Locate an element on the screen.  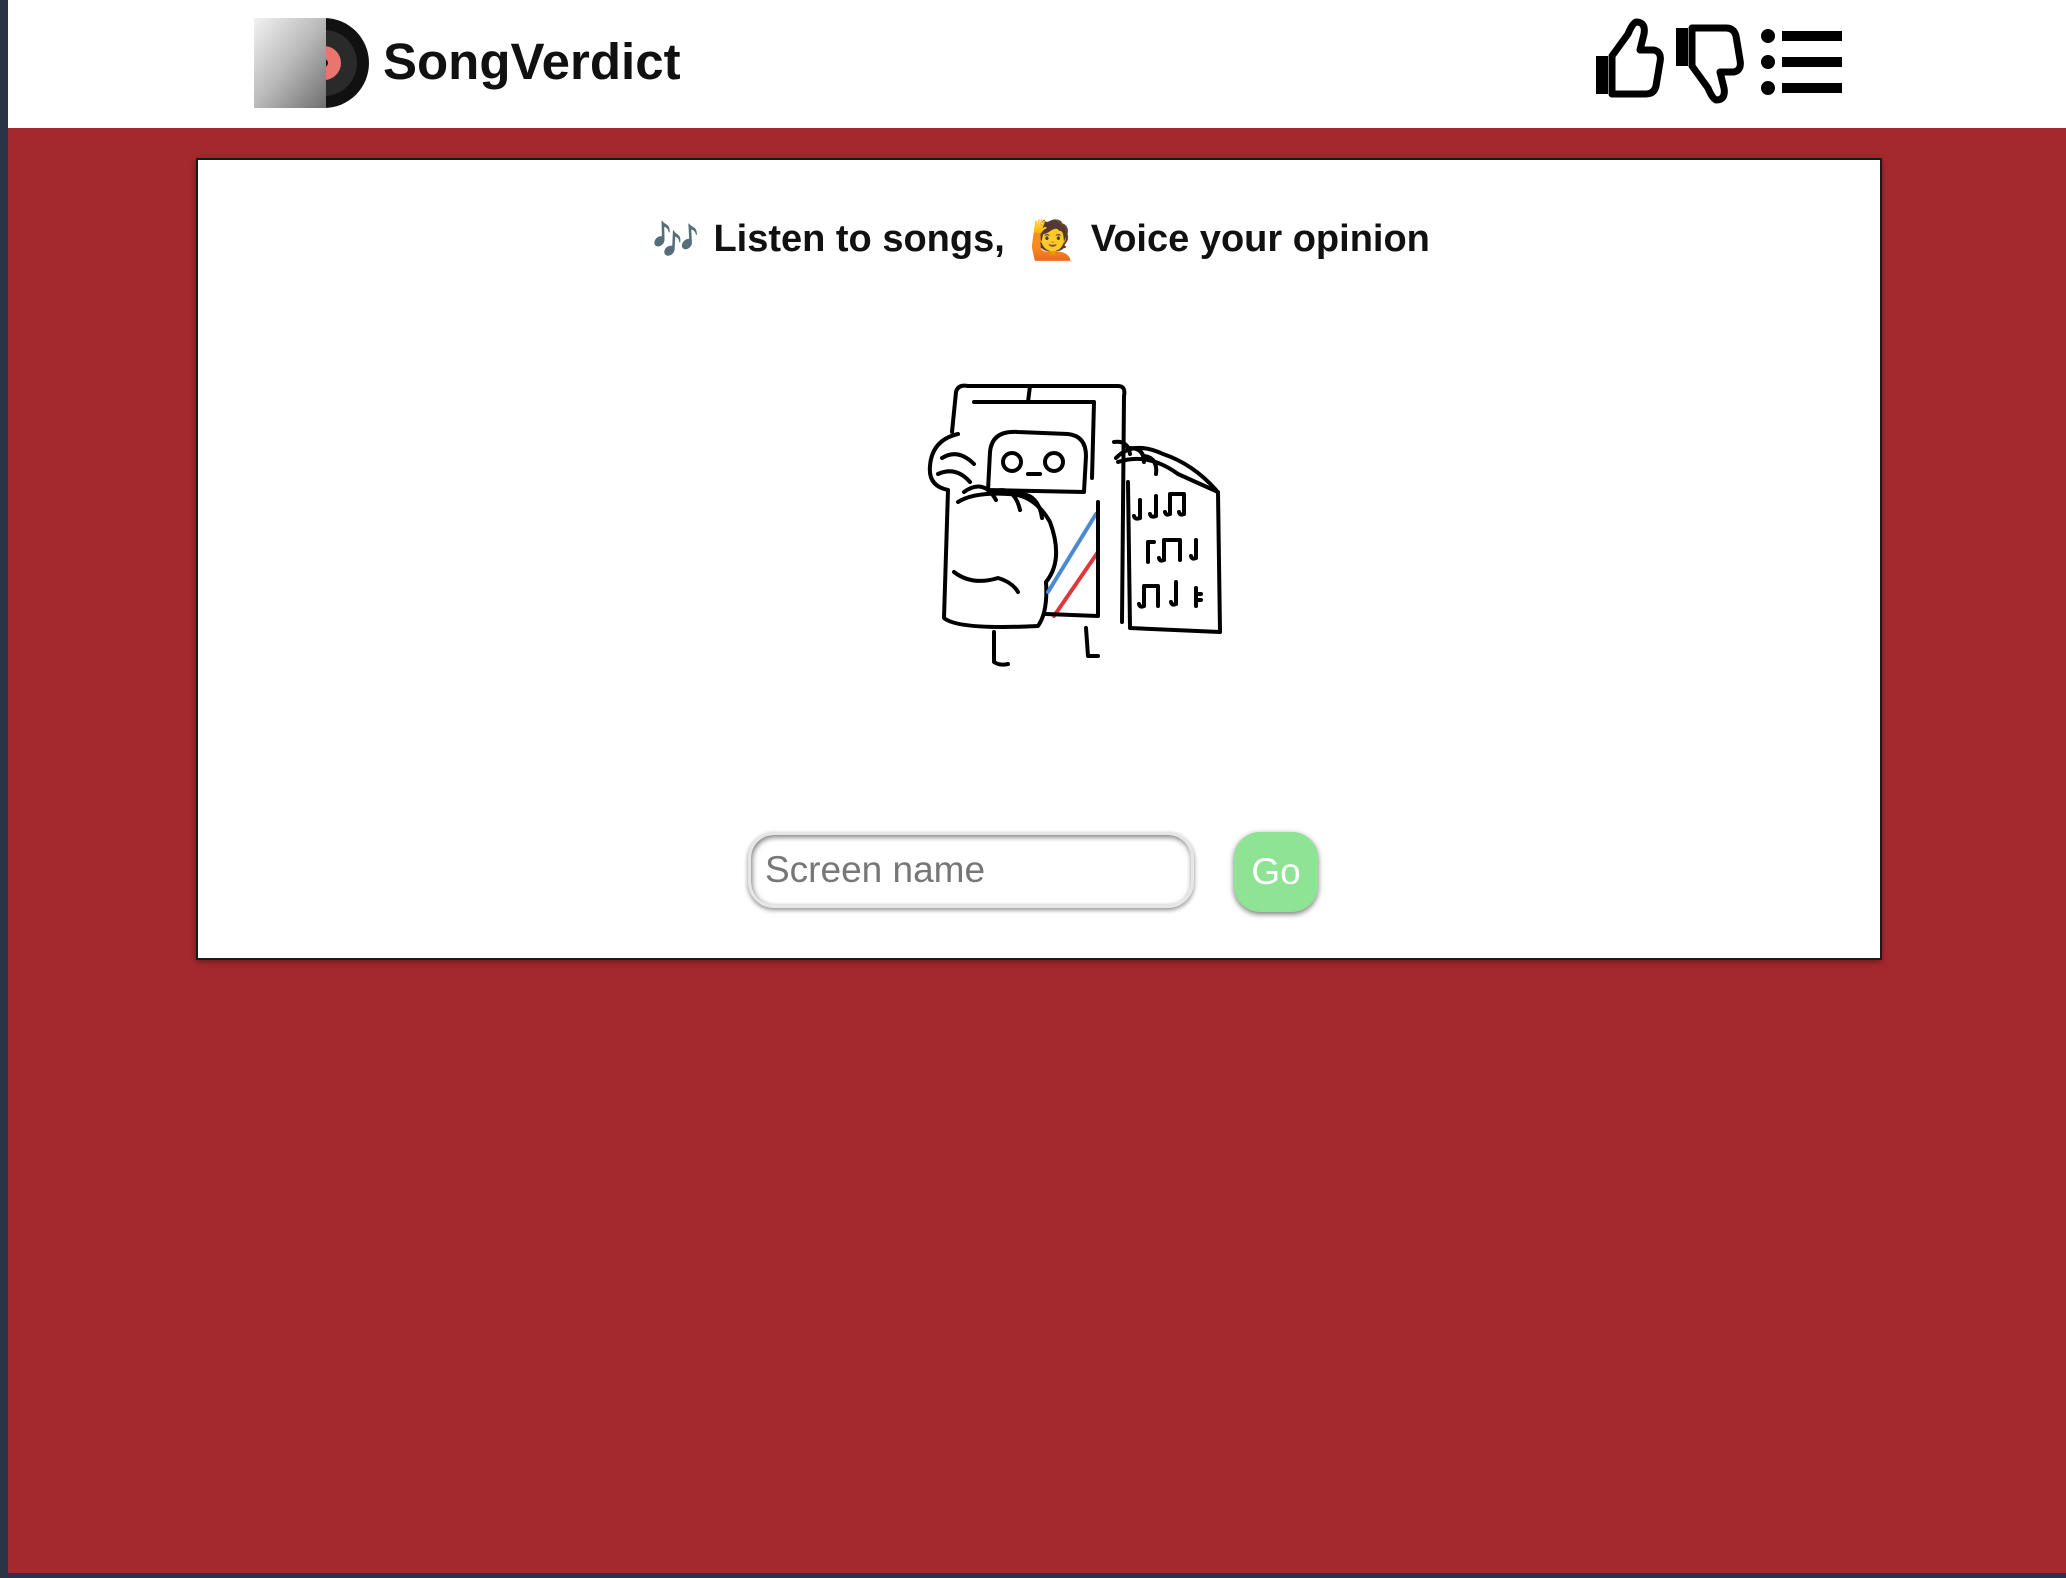
tagline-voice: Voice your opinion is located at coordinates (1260, 239).